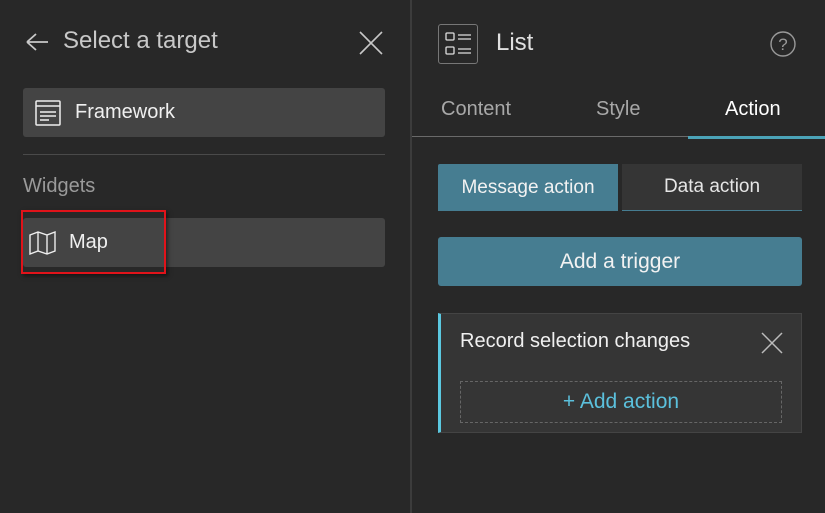  Describe the element at coordinates (37, 42) in the screenshot. I see `back-arrow-icon` at that location.